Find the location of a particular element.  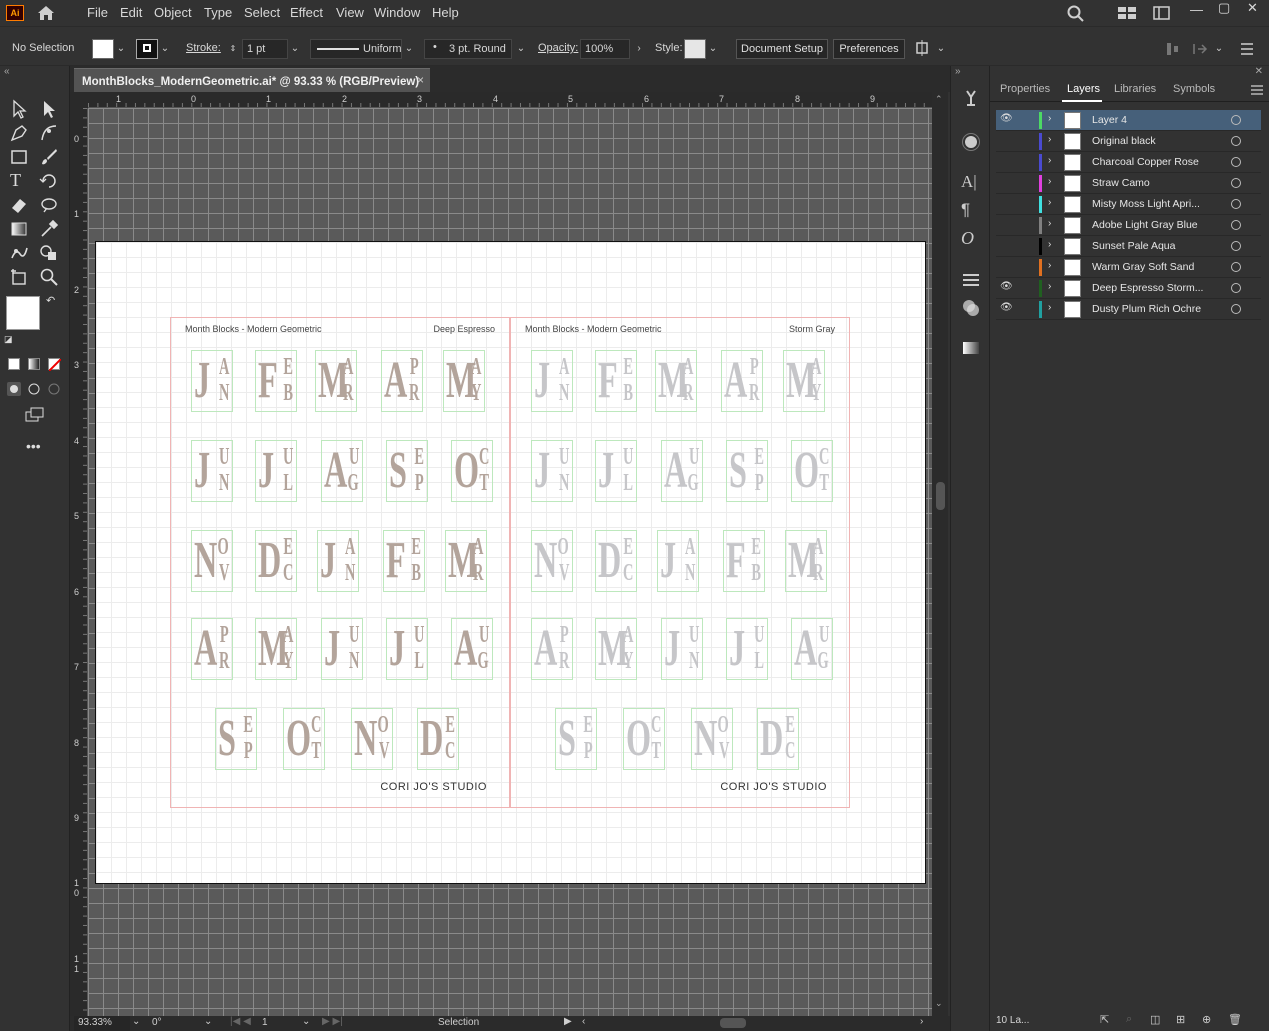

opentype-icon: O is located at coordinates (971, 238).